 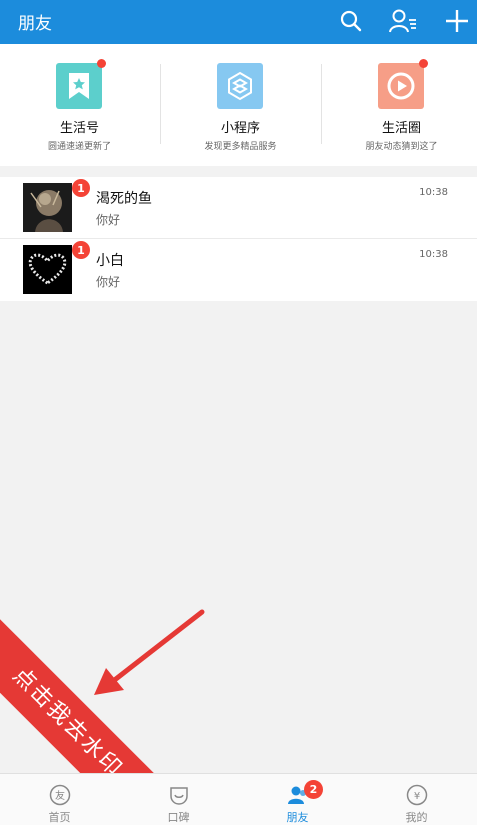 I want to click on tab-profile: ¥ 我的, so click(x=416, y=799).